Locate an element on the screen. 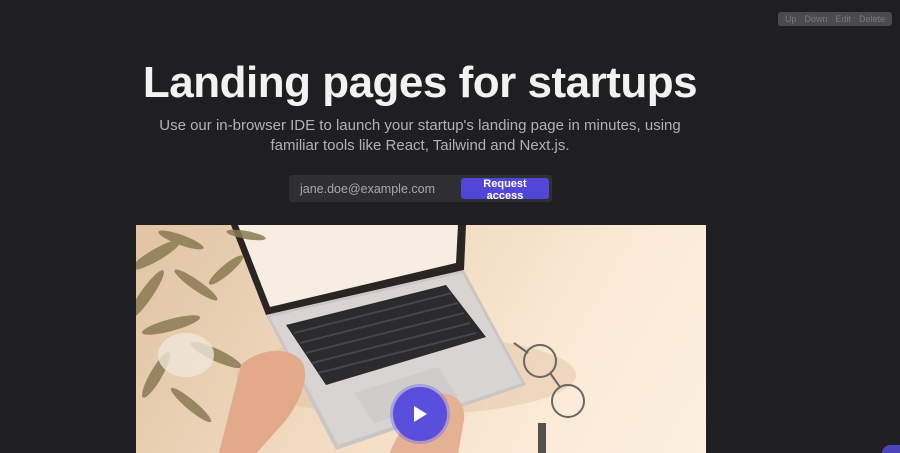 Image resolution: width=900 pixels, height=453 pixels. move-down-button: Down is located at coordinates (815, 19).